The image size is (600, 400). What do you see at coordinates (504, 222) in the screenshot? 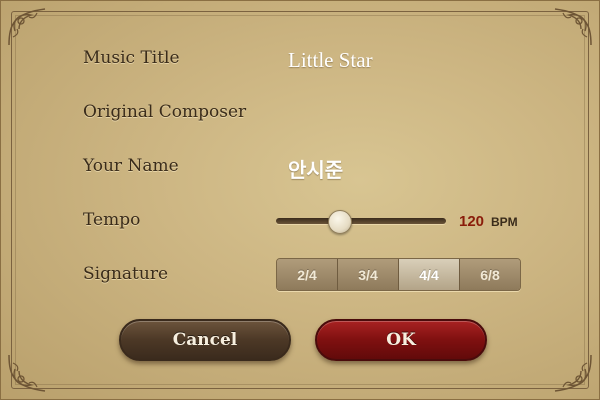
I see `tempo-unit: BPM` at bounding box center [504, 222].